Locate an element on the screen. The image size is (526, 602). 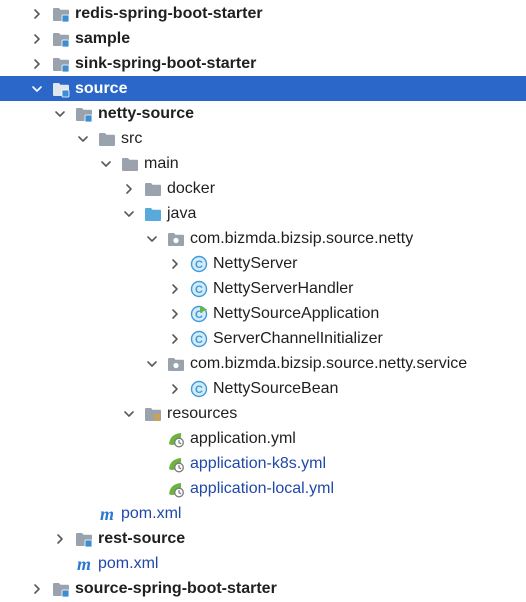
tree-node-label: sink-spring-boot-starter is located at coordinates (166, 63).